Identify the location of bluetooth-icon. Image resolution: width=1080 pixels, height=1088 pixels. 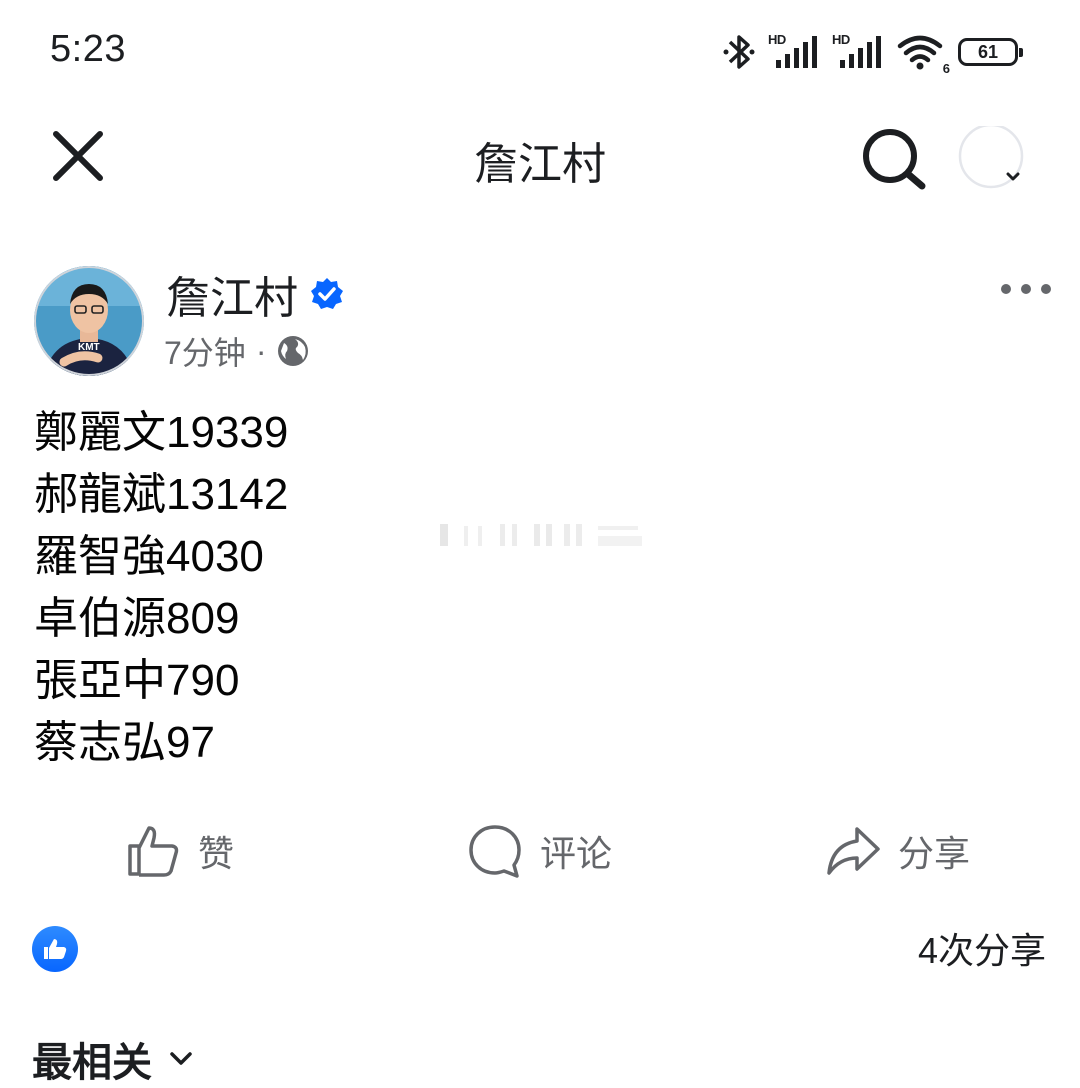
(739, 52).